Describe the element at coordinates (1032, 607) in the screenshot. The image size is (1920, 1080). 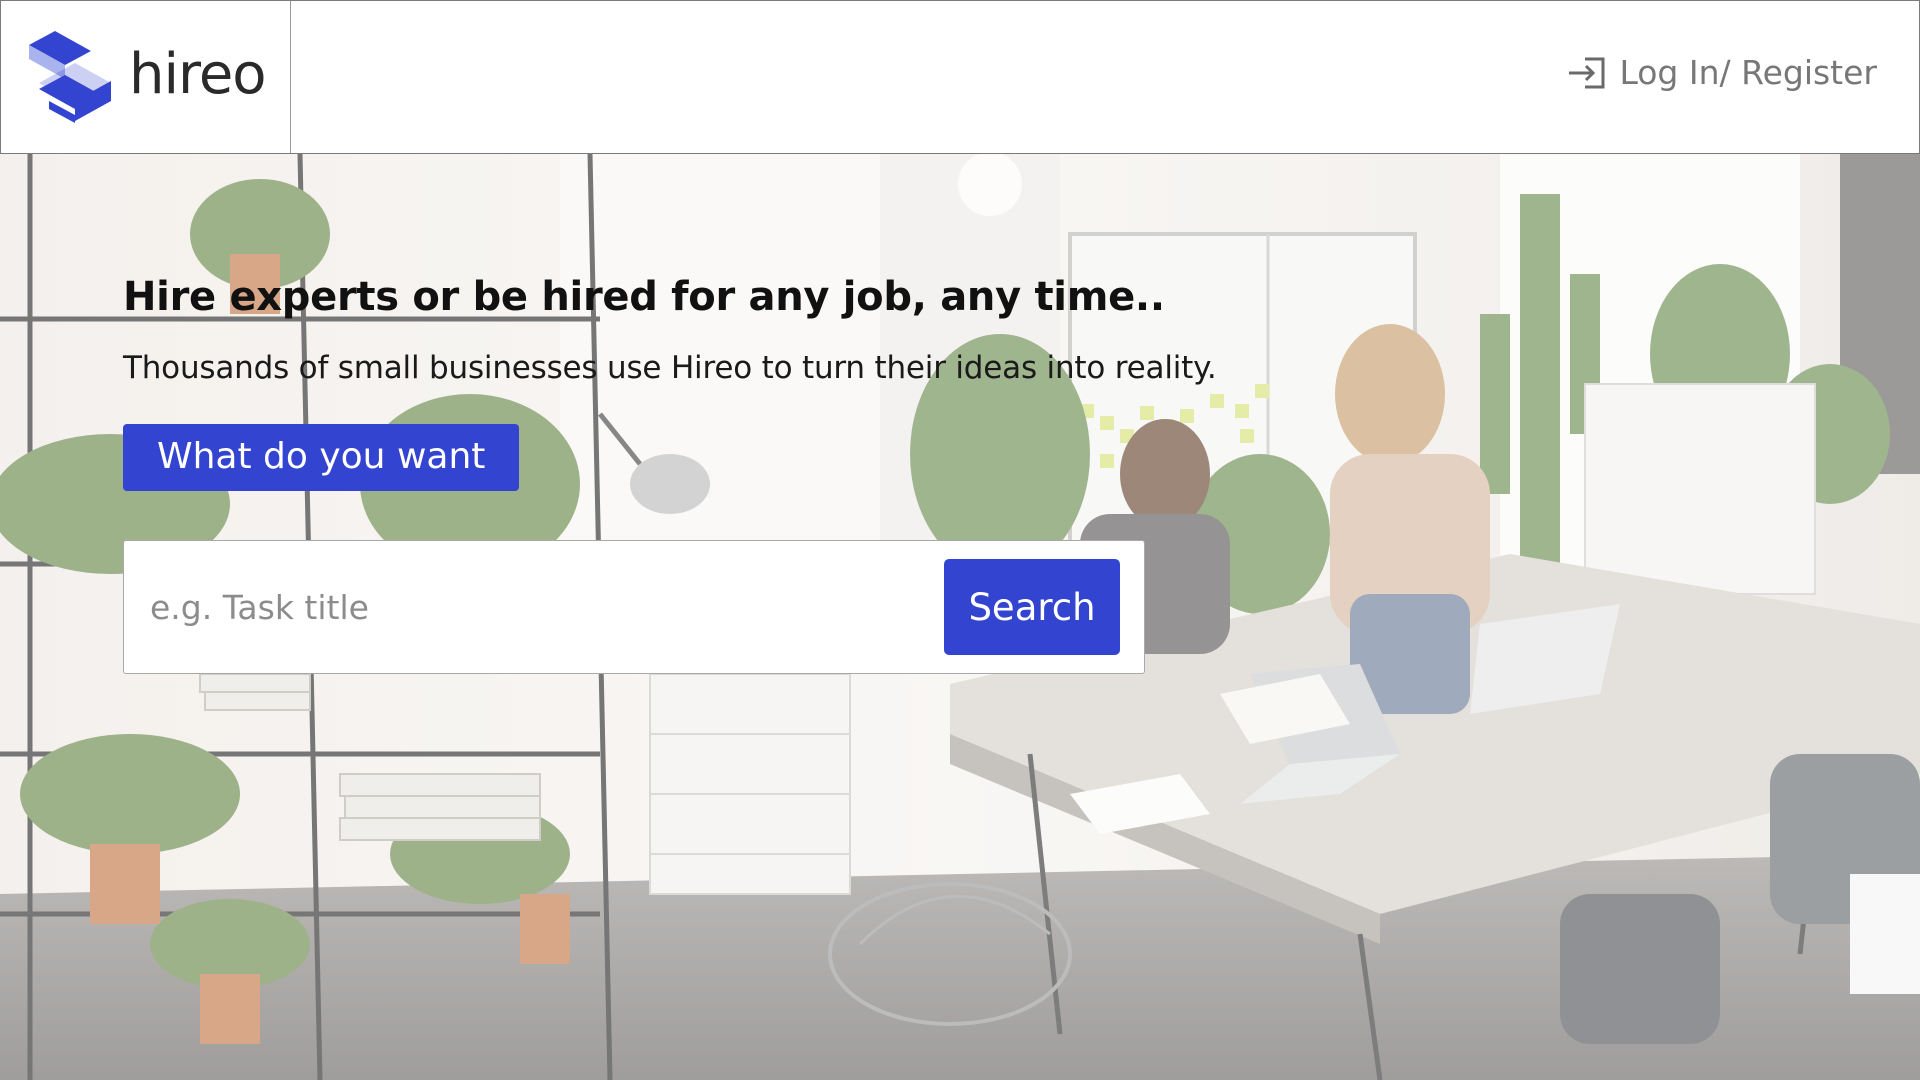
I see `search-button: Search` at that location.